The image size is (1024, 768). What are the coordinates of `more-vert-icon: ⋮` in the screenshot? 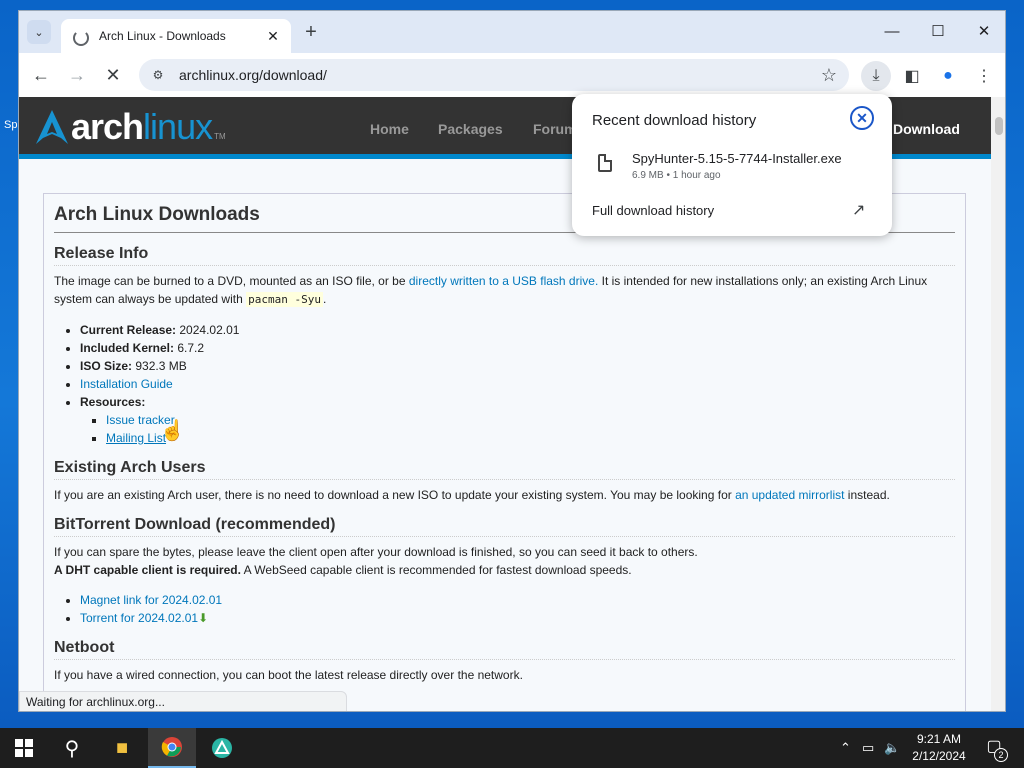 It's located at (984, 76).